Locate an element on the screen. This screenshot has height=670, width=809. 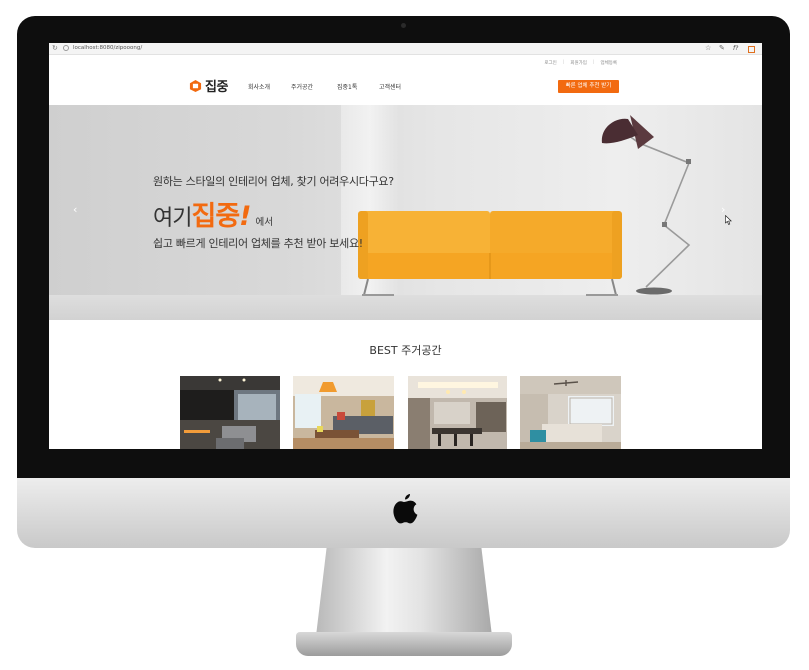
monitor-stand is located at coordinates (404, 592).